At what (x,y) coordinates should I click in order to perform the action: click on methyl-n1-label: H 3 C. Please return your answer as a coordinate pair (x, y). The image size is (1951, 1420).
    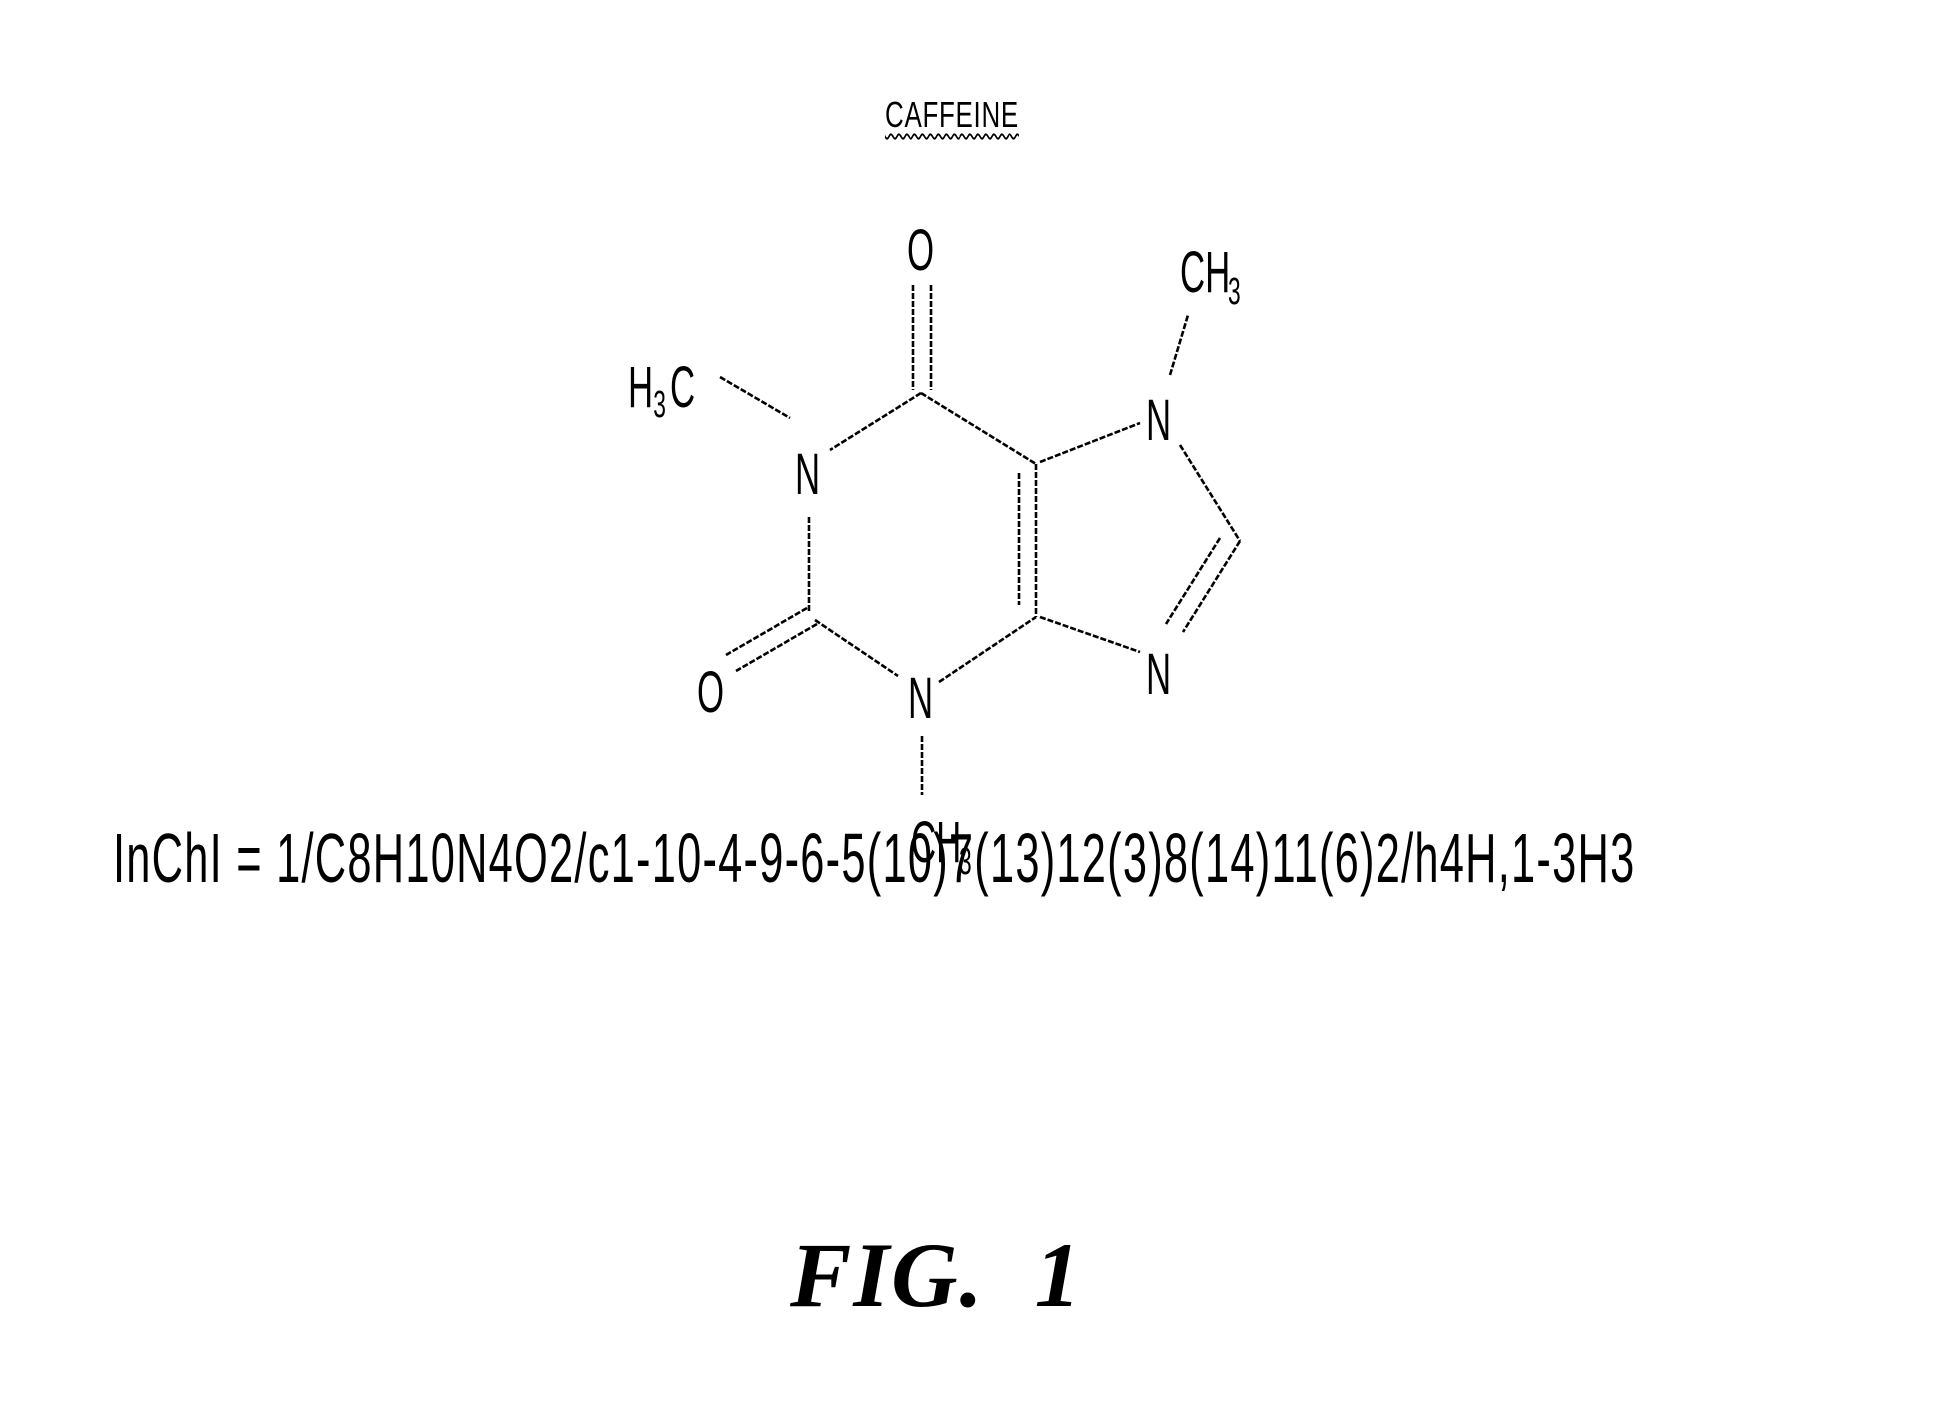
    Looking at the image, I should click on (661, 390).